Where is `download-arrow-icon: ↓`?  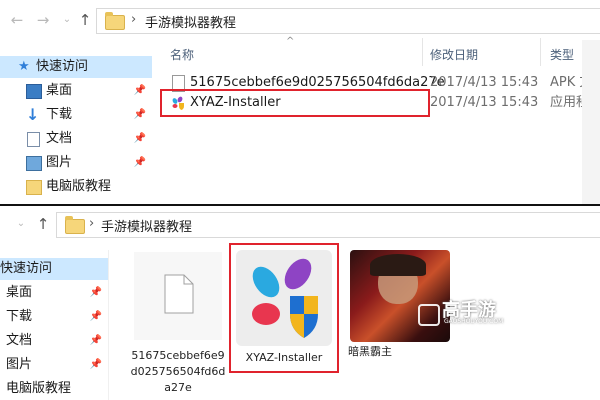
download-arrow-icon: ↓ is located at coordinates (33, 114).